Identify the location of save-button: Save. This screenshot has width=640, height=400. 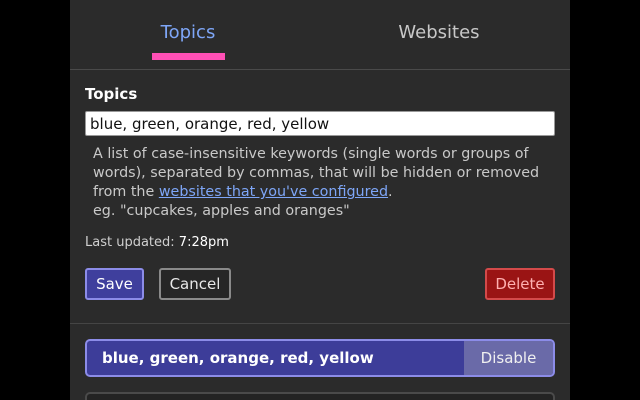
(114, 284).